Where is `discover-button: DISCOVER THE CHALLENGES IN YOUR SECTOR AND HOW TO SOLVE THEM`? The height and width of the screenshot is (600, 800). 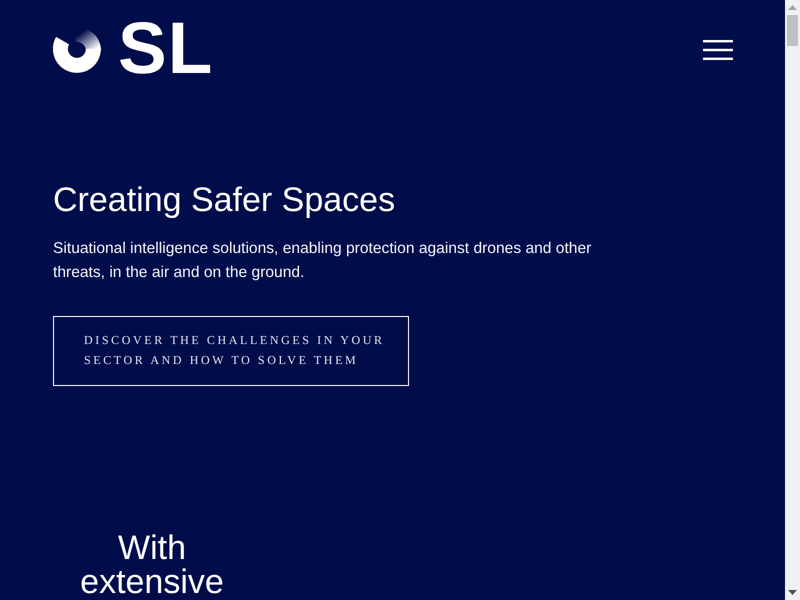 discover-button: DISCOVER THE CHALLENGES IN YOUR SECTOR AND HOW TO SOLVE THEM is located at coordinates (231, 351).